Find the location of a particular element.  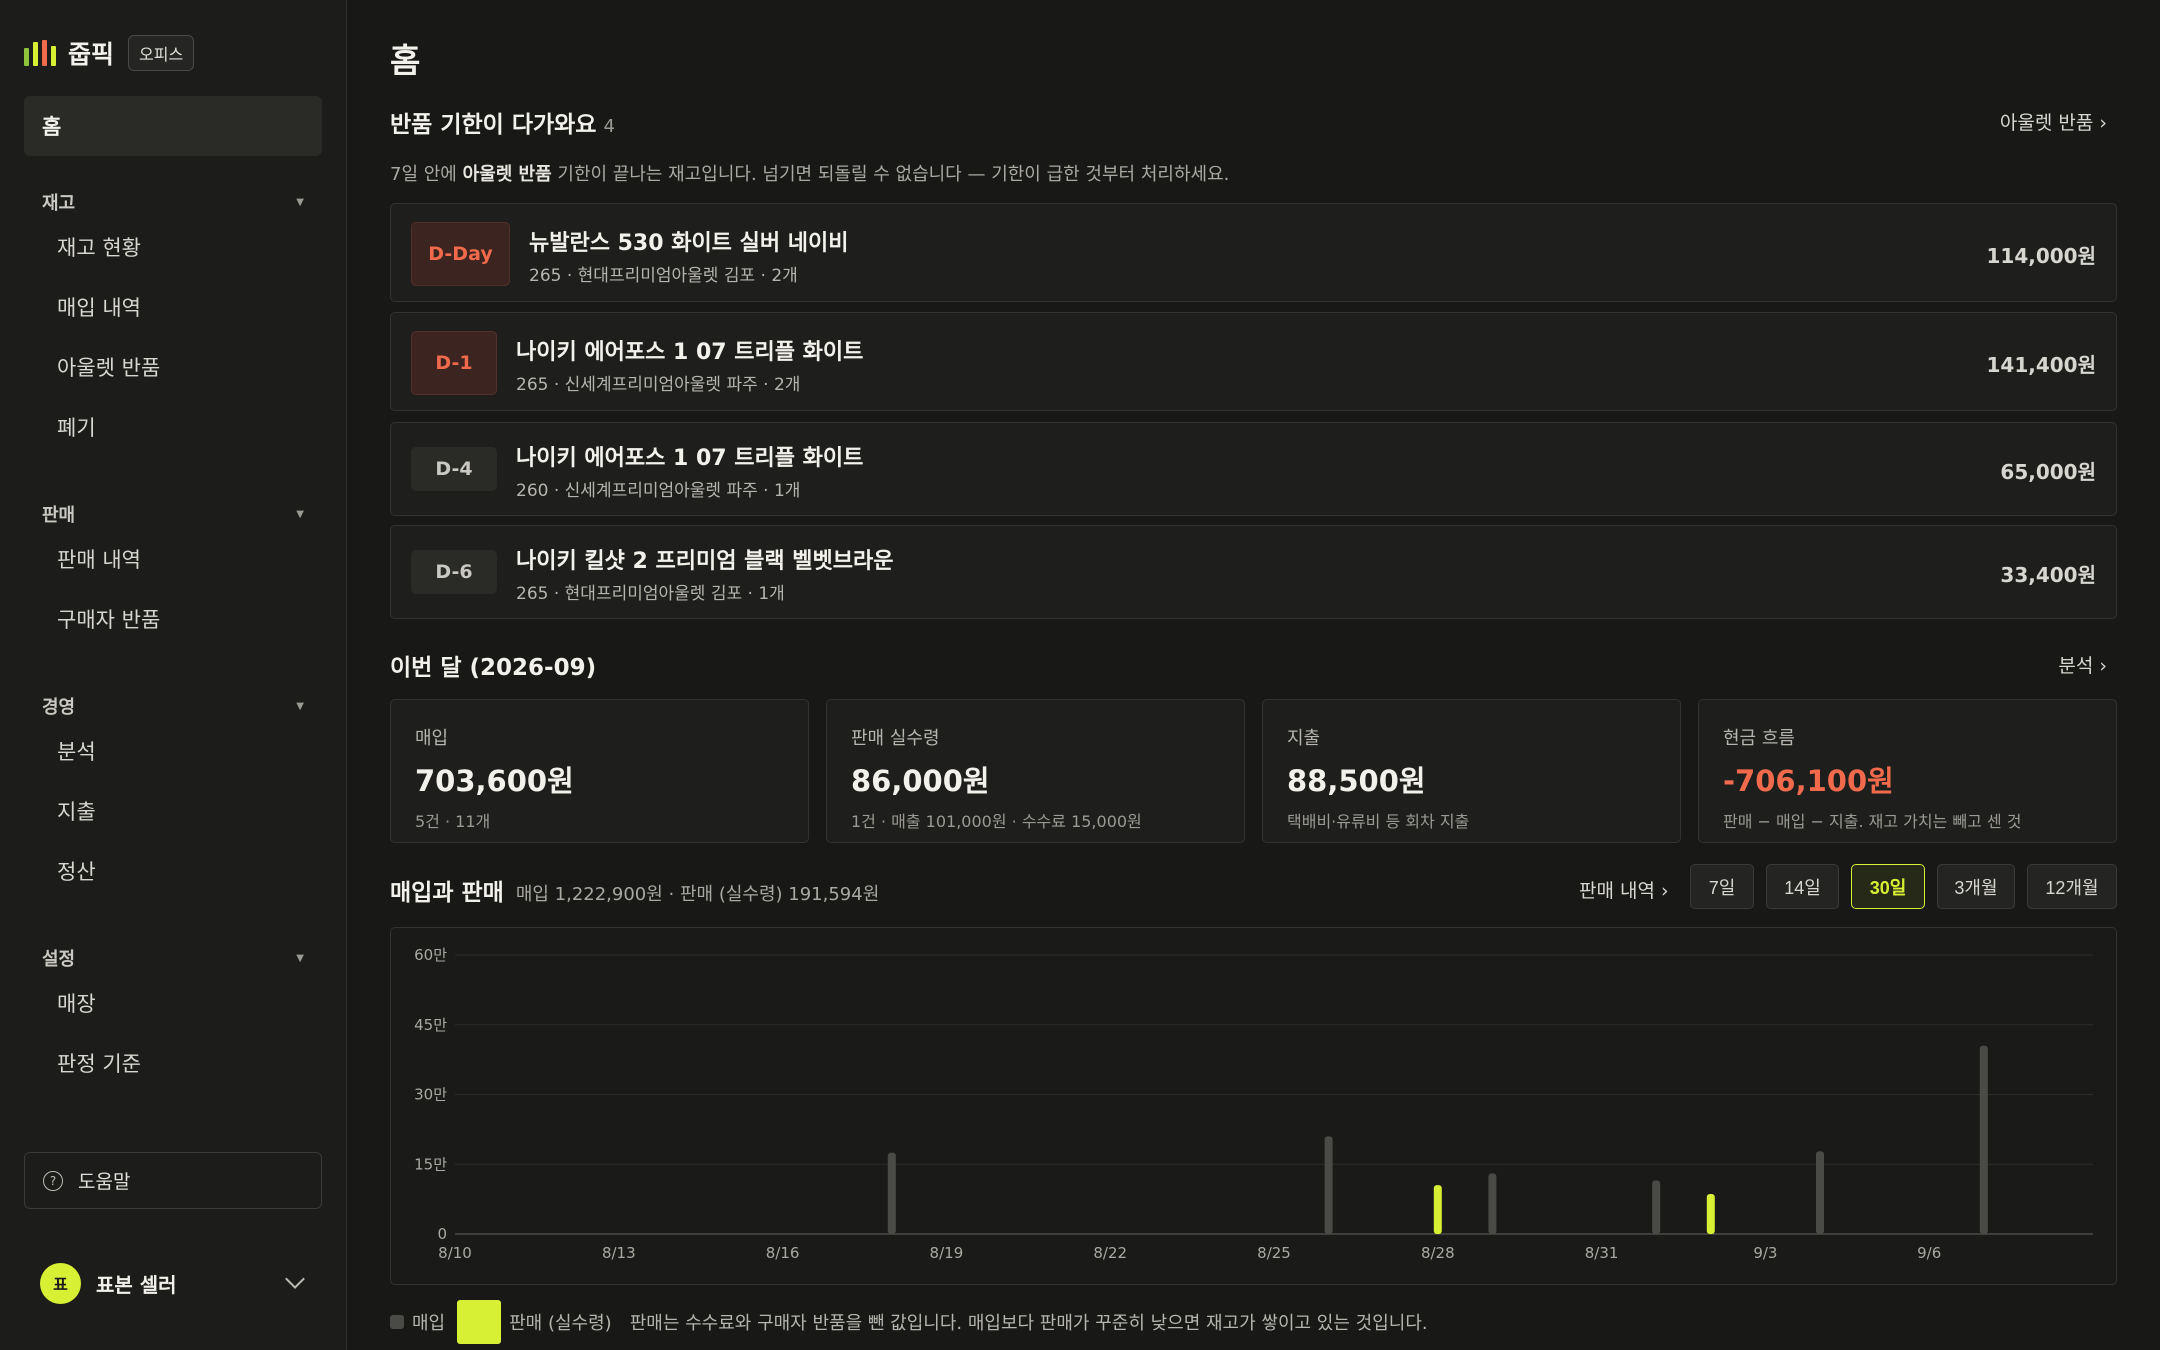

sidebar-section-inventory: 재고 ▼ 재고 현황 매입 내역 아울렛 반품 폐기 is located at coordinates (173, 322).